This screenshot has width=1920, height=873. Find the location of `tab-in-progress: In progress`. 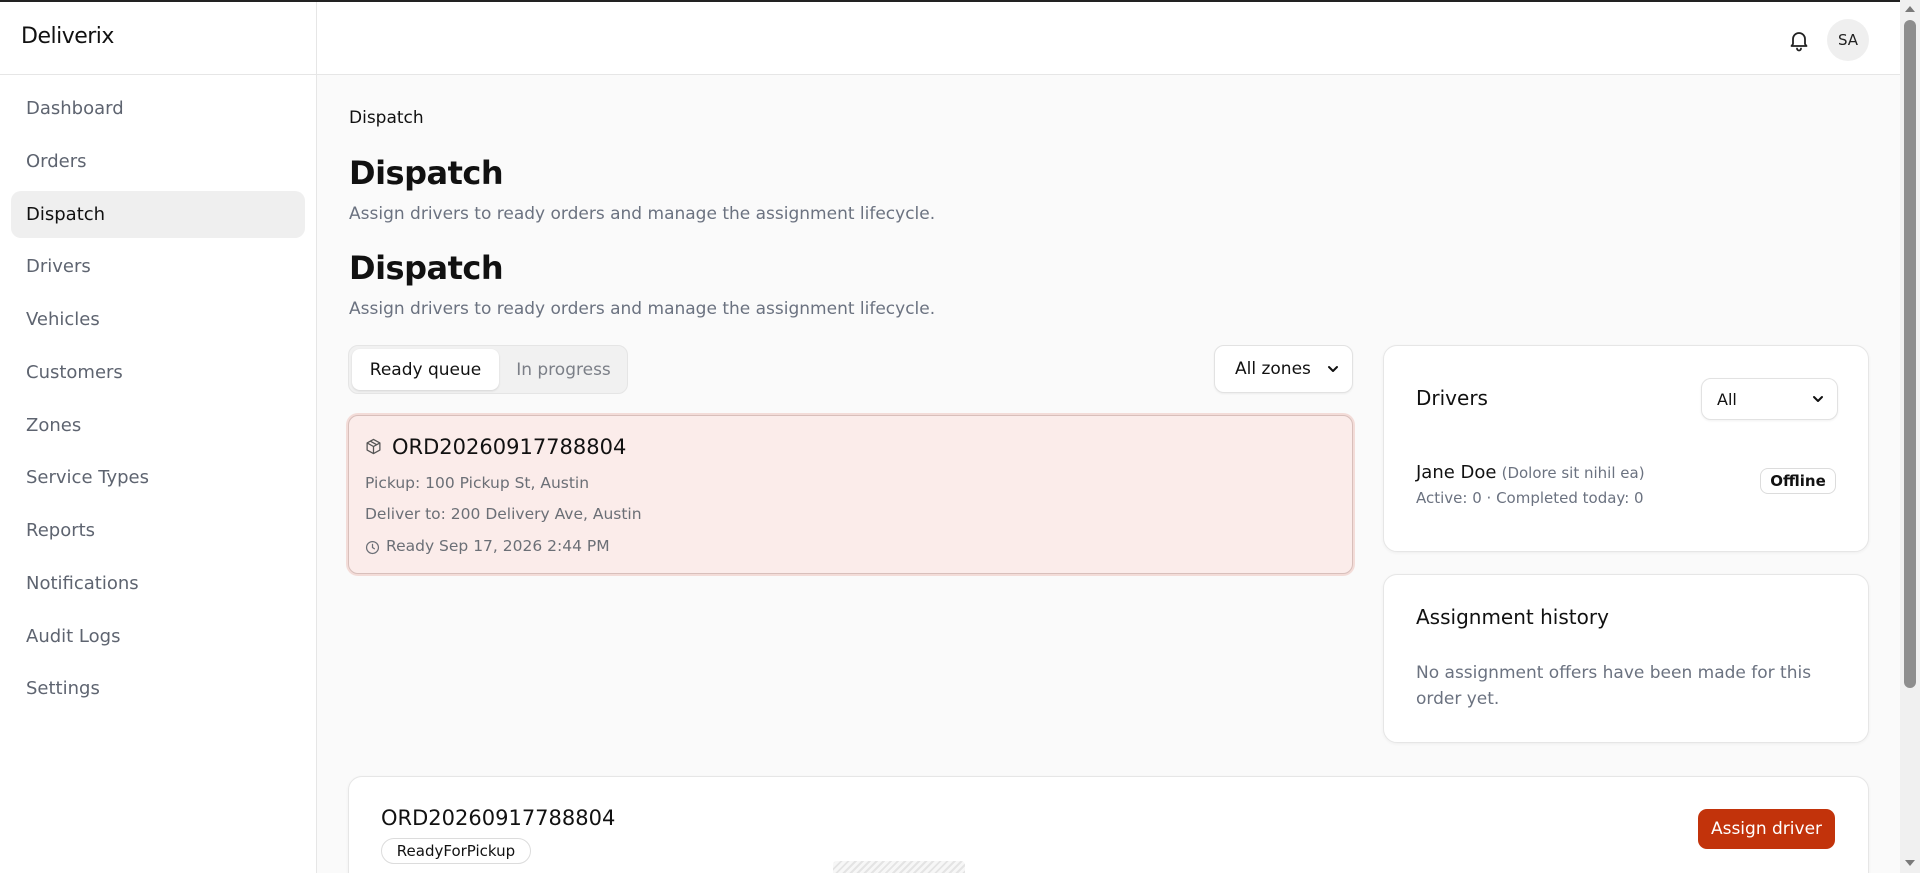

tab-in-progress: In progress is located at coordinates (563, 369).